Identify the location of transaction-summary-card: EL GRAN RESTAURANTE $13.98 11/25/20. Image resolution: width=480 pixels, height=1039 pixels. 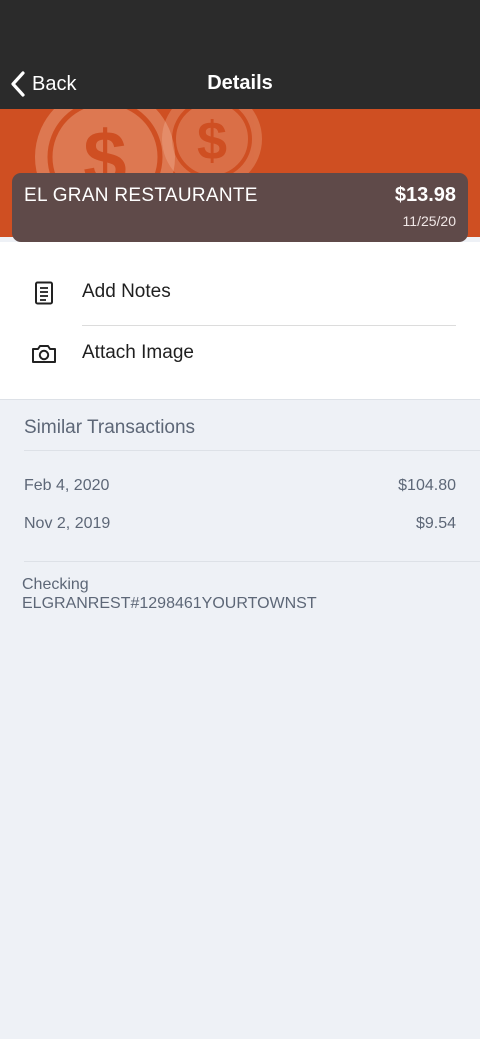
(240, 207).